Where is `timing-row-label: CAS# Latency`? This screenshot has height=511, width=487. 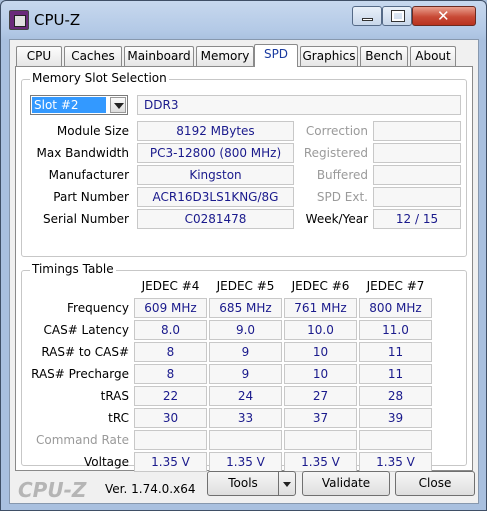 timing-row-label: CAS# Latency is located at coordinates (86, 330).